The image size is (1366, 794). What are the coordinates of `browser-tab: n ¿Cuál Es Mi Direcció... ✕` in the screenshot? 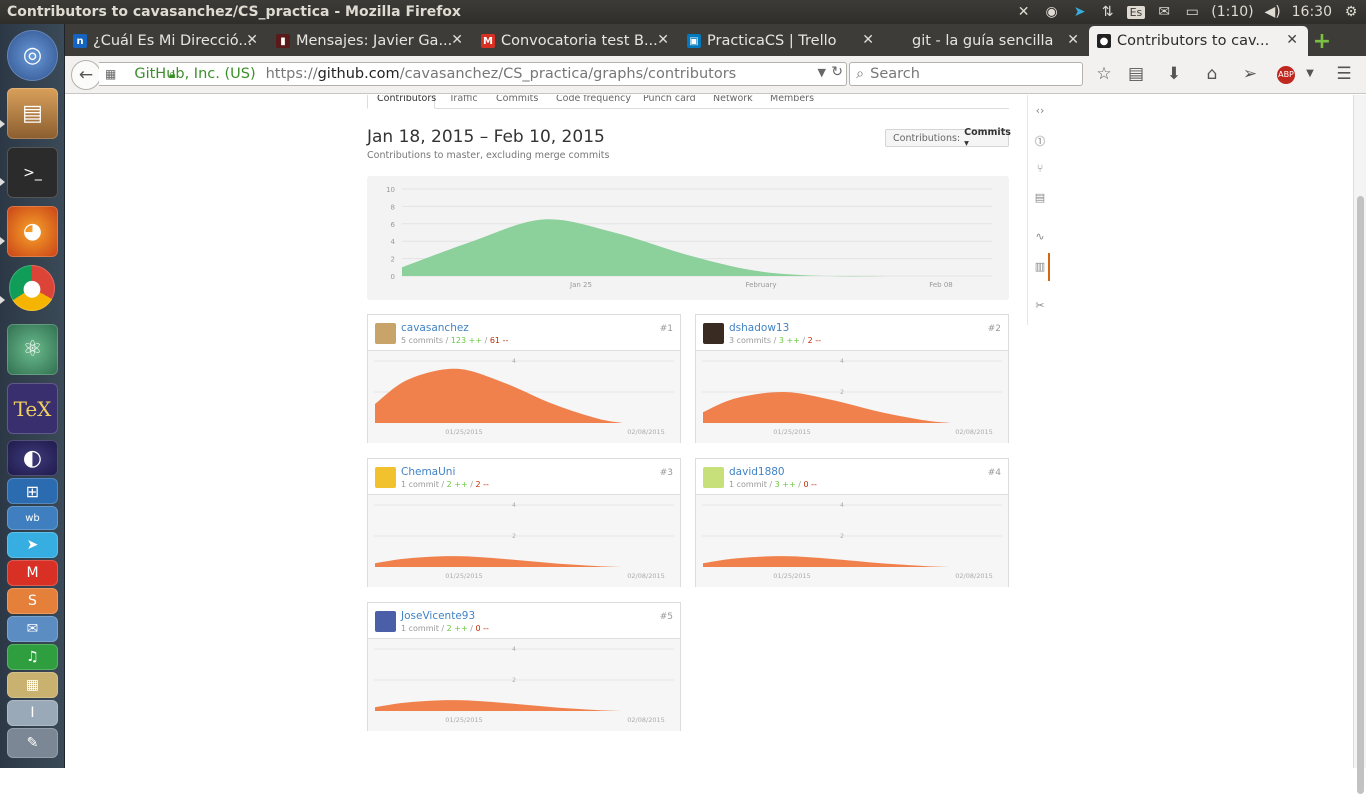 It's located at (166, 41).